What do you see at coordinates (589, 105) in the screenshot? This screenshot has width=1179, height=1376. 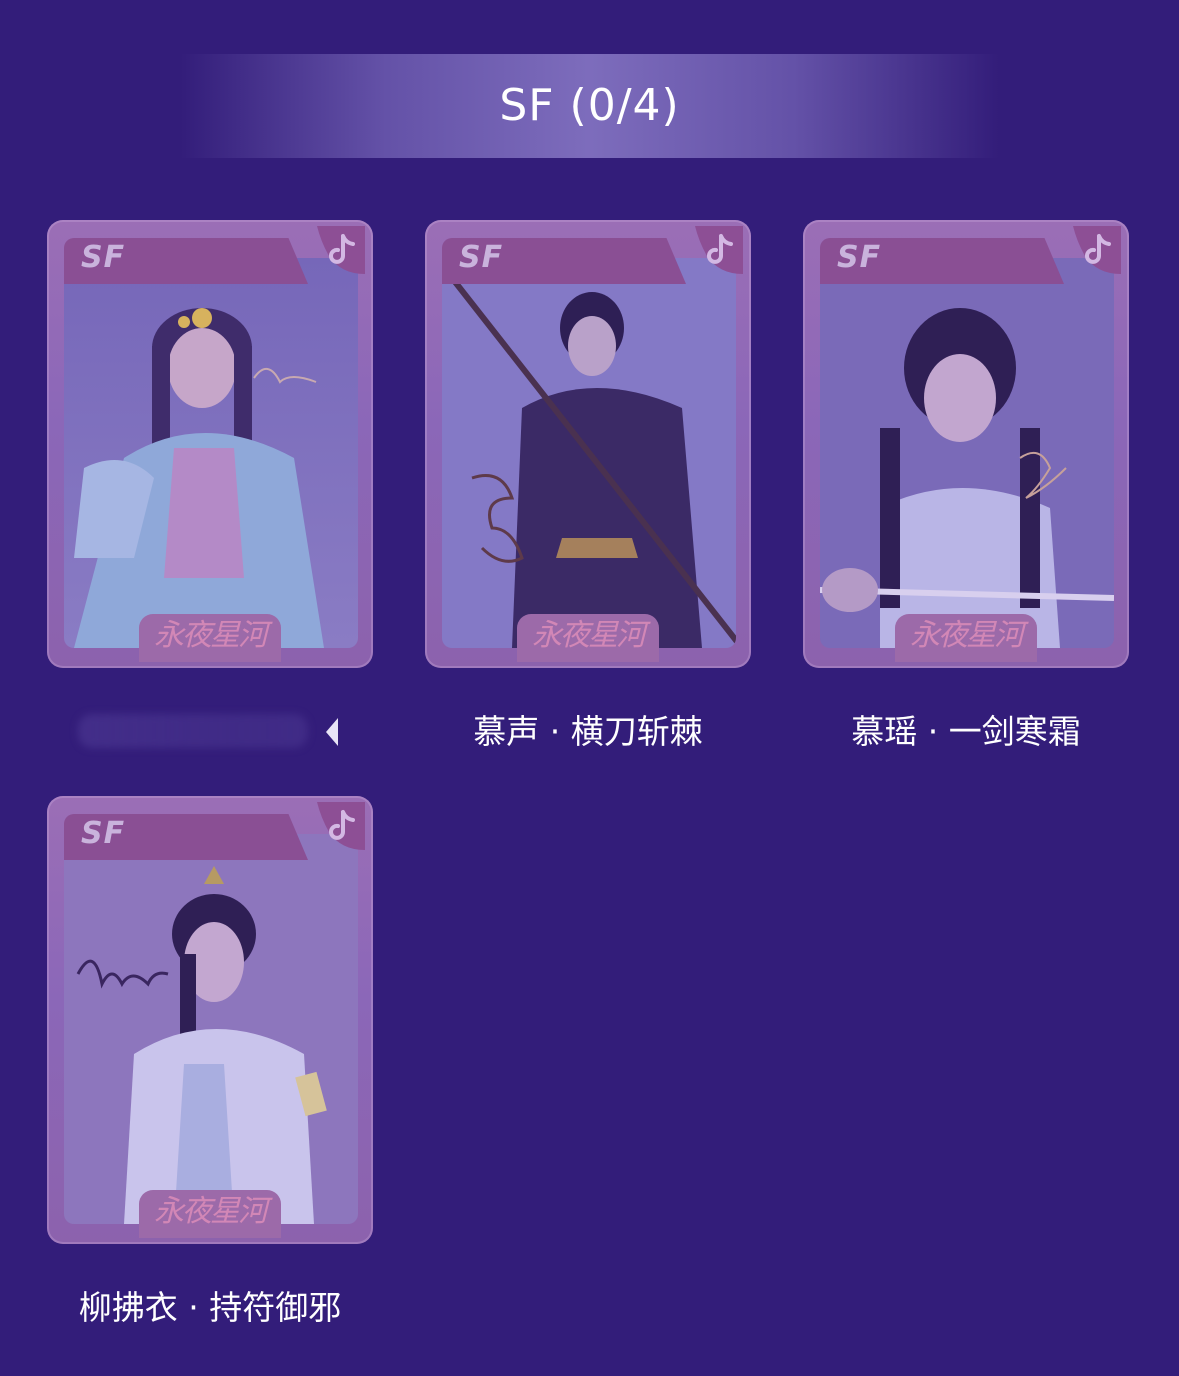 I see `section-title: SF (0/4)` at bounding box center [589, 105].